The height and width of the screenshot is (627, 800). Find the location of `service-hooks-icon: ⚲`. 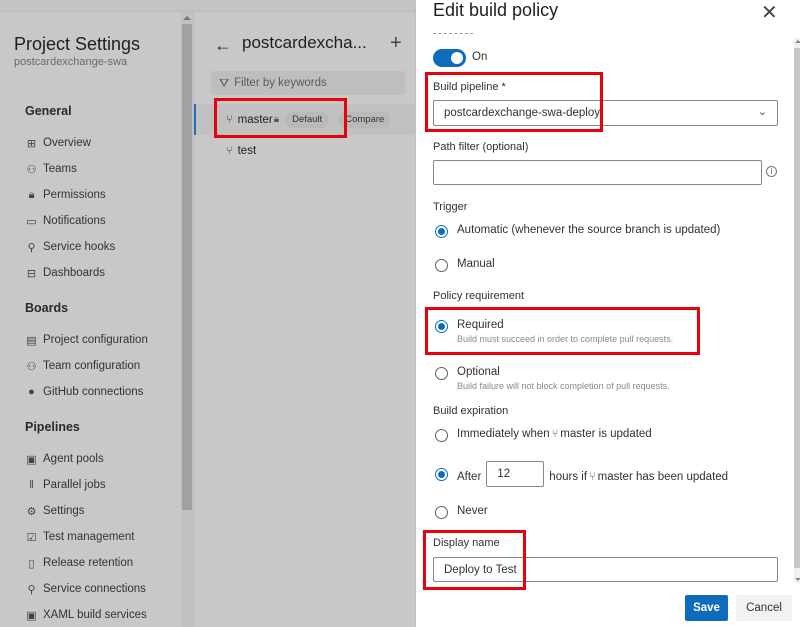

service-hooks-icon: ⚲ is located at coordinates (31, 247).